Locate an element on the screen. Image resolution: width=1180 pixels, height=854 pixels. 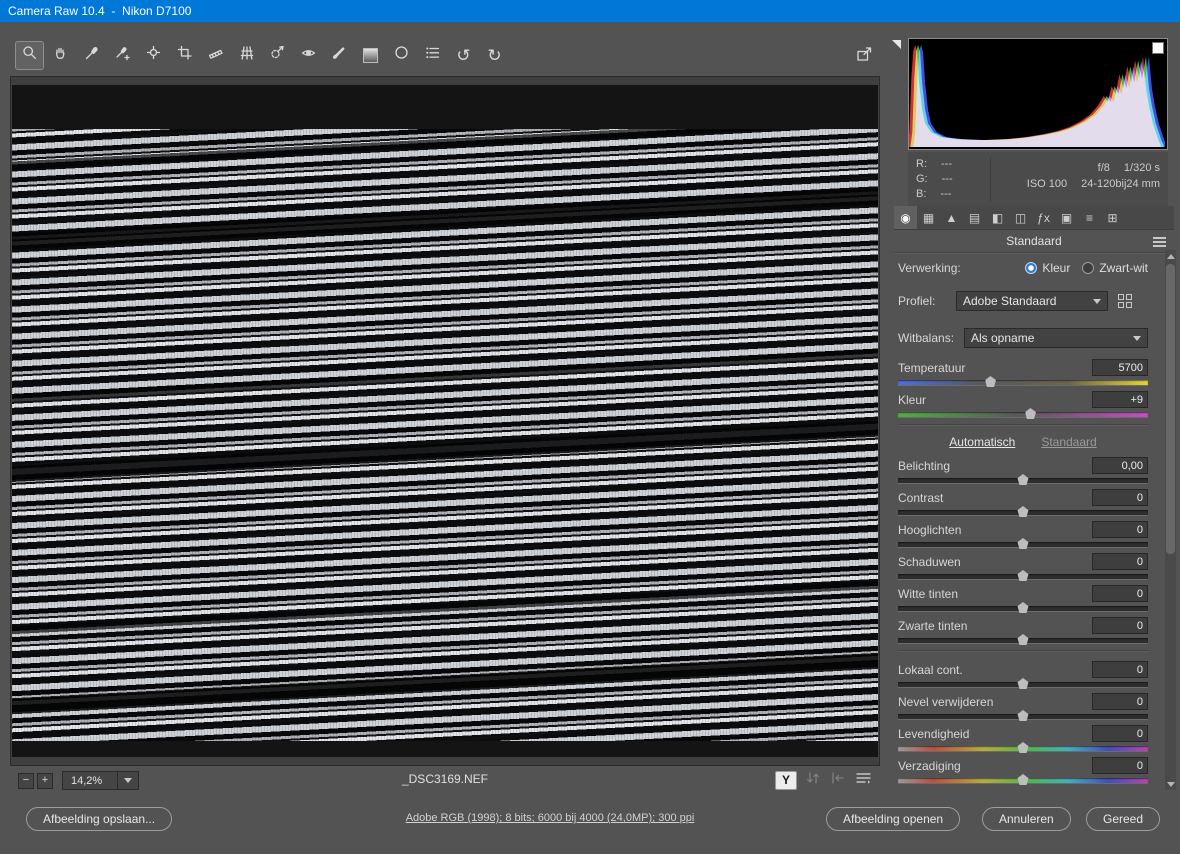
tab-lens-corrections: ◫ is located at coordinates (1020, 217).